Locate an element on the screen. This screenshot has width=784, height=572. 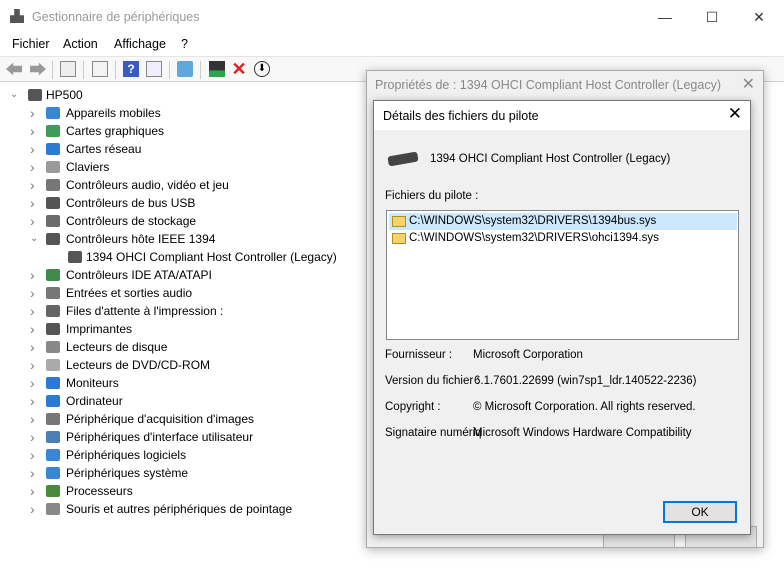
dialog-title: Détails des fichiers du pilote is located at coordinates (461, 116).